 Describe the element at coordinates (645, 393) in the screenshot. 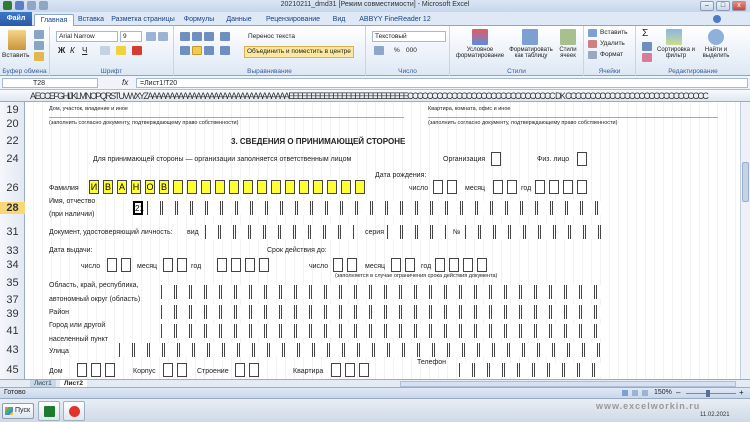

I see `page-break-view-icon` at that location.